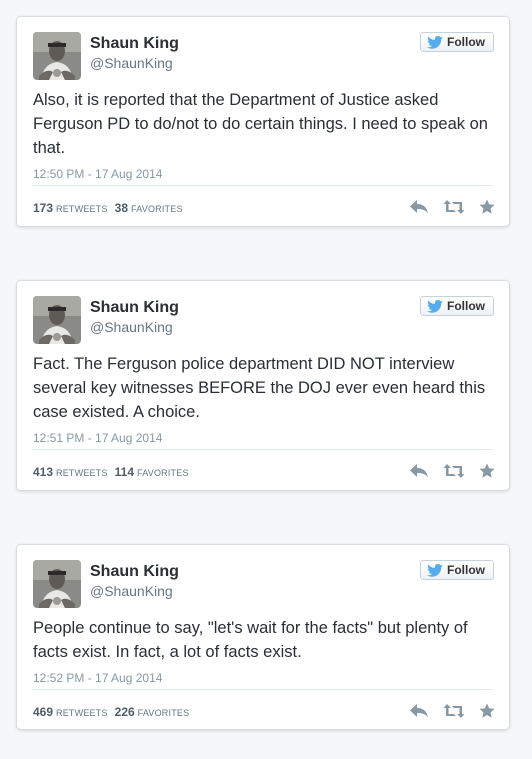 The image size is (532, 759). I want to click on favorite-count: 114, so click(124, 472).